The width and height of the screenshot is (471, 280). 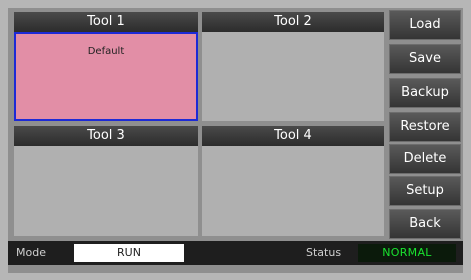 I want to click on tool-2-body, so click(x=293, y=76).